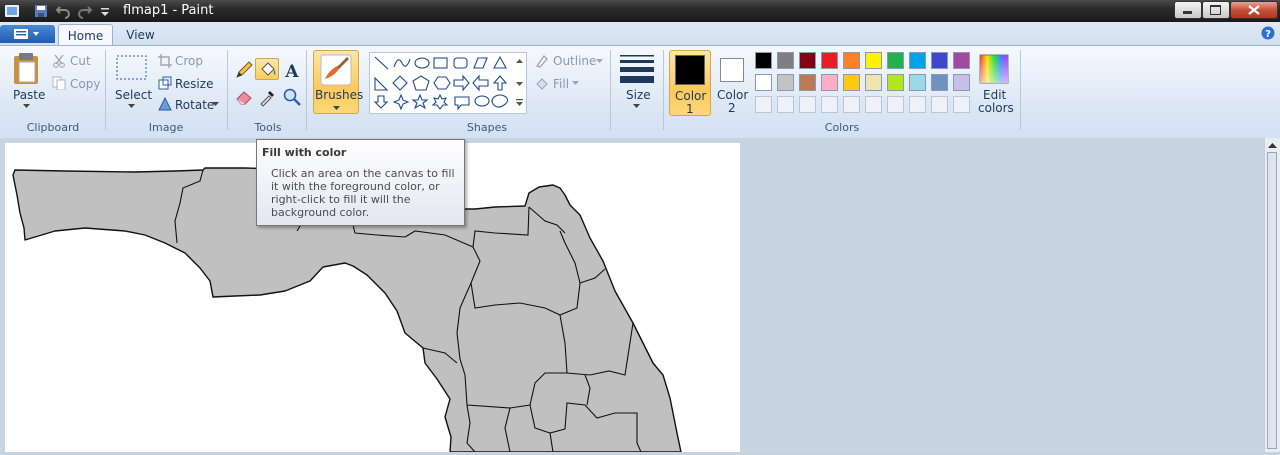 This screenshot has height=455, width=1280. I want to click on fill-button: Fill, so click(561, 84).